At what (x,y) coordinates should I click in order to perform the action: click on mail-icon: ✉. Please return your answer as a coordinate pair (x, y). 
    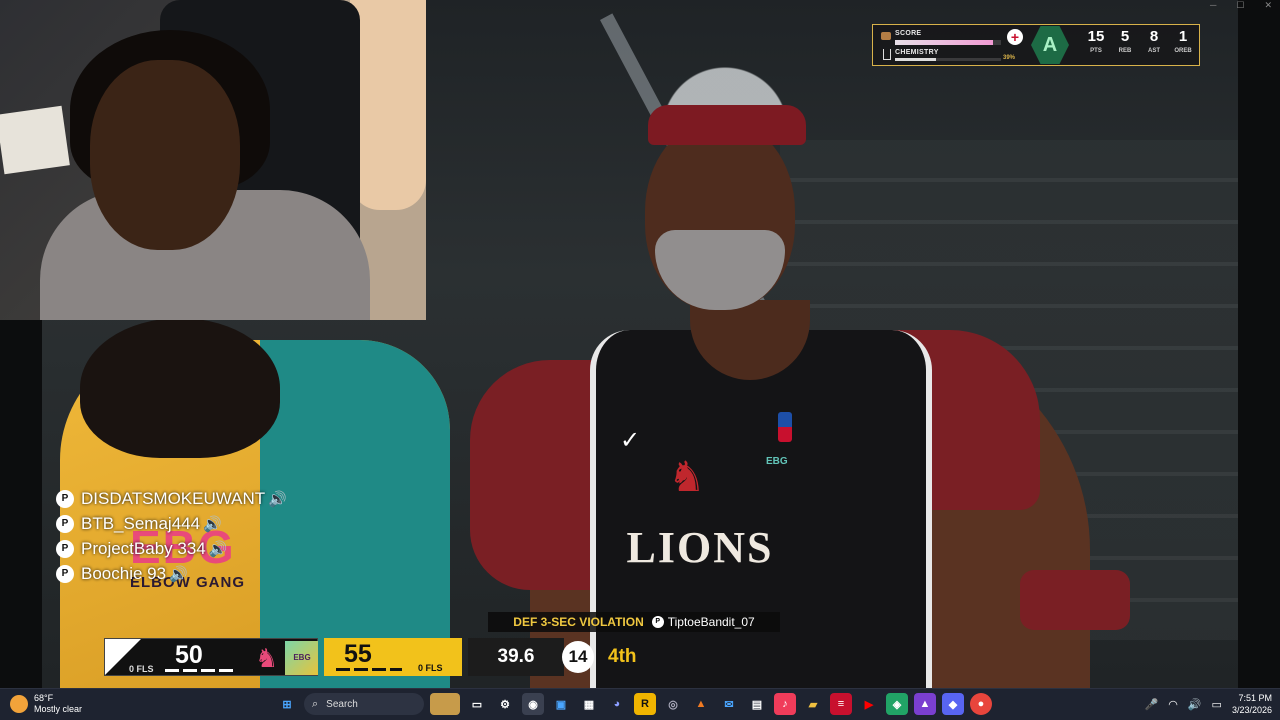
    Looking at the image, I should click on (729, 704).